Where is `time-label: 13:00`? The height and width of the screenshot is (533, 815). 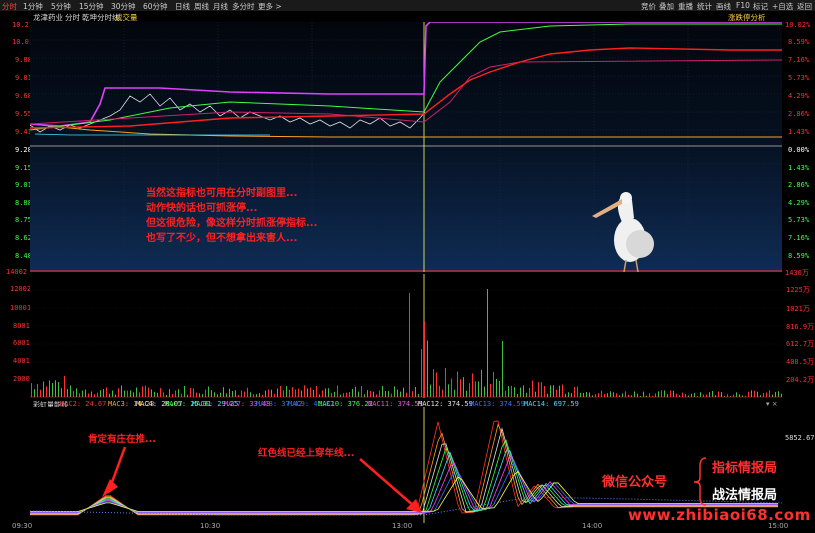
time-label: 13:00 is located at coordinates (402, 526).